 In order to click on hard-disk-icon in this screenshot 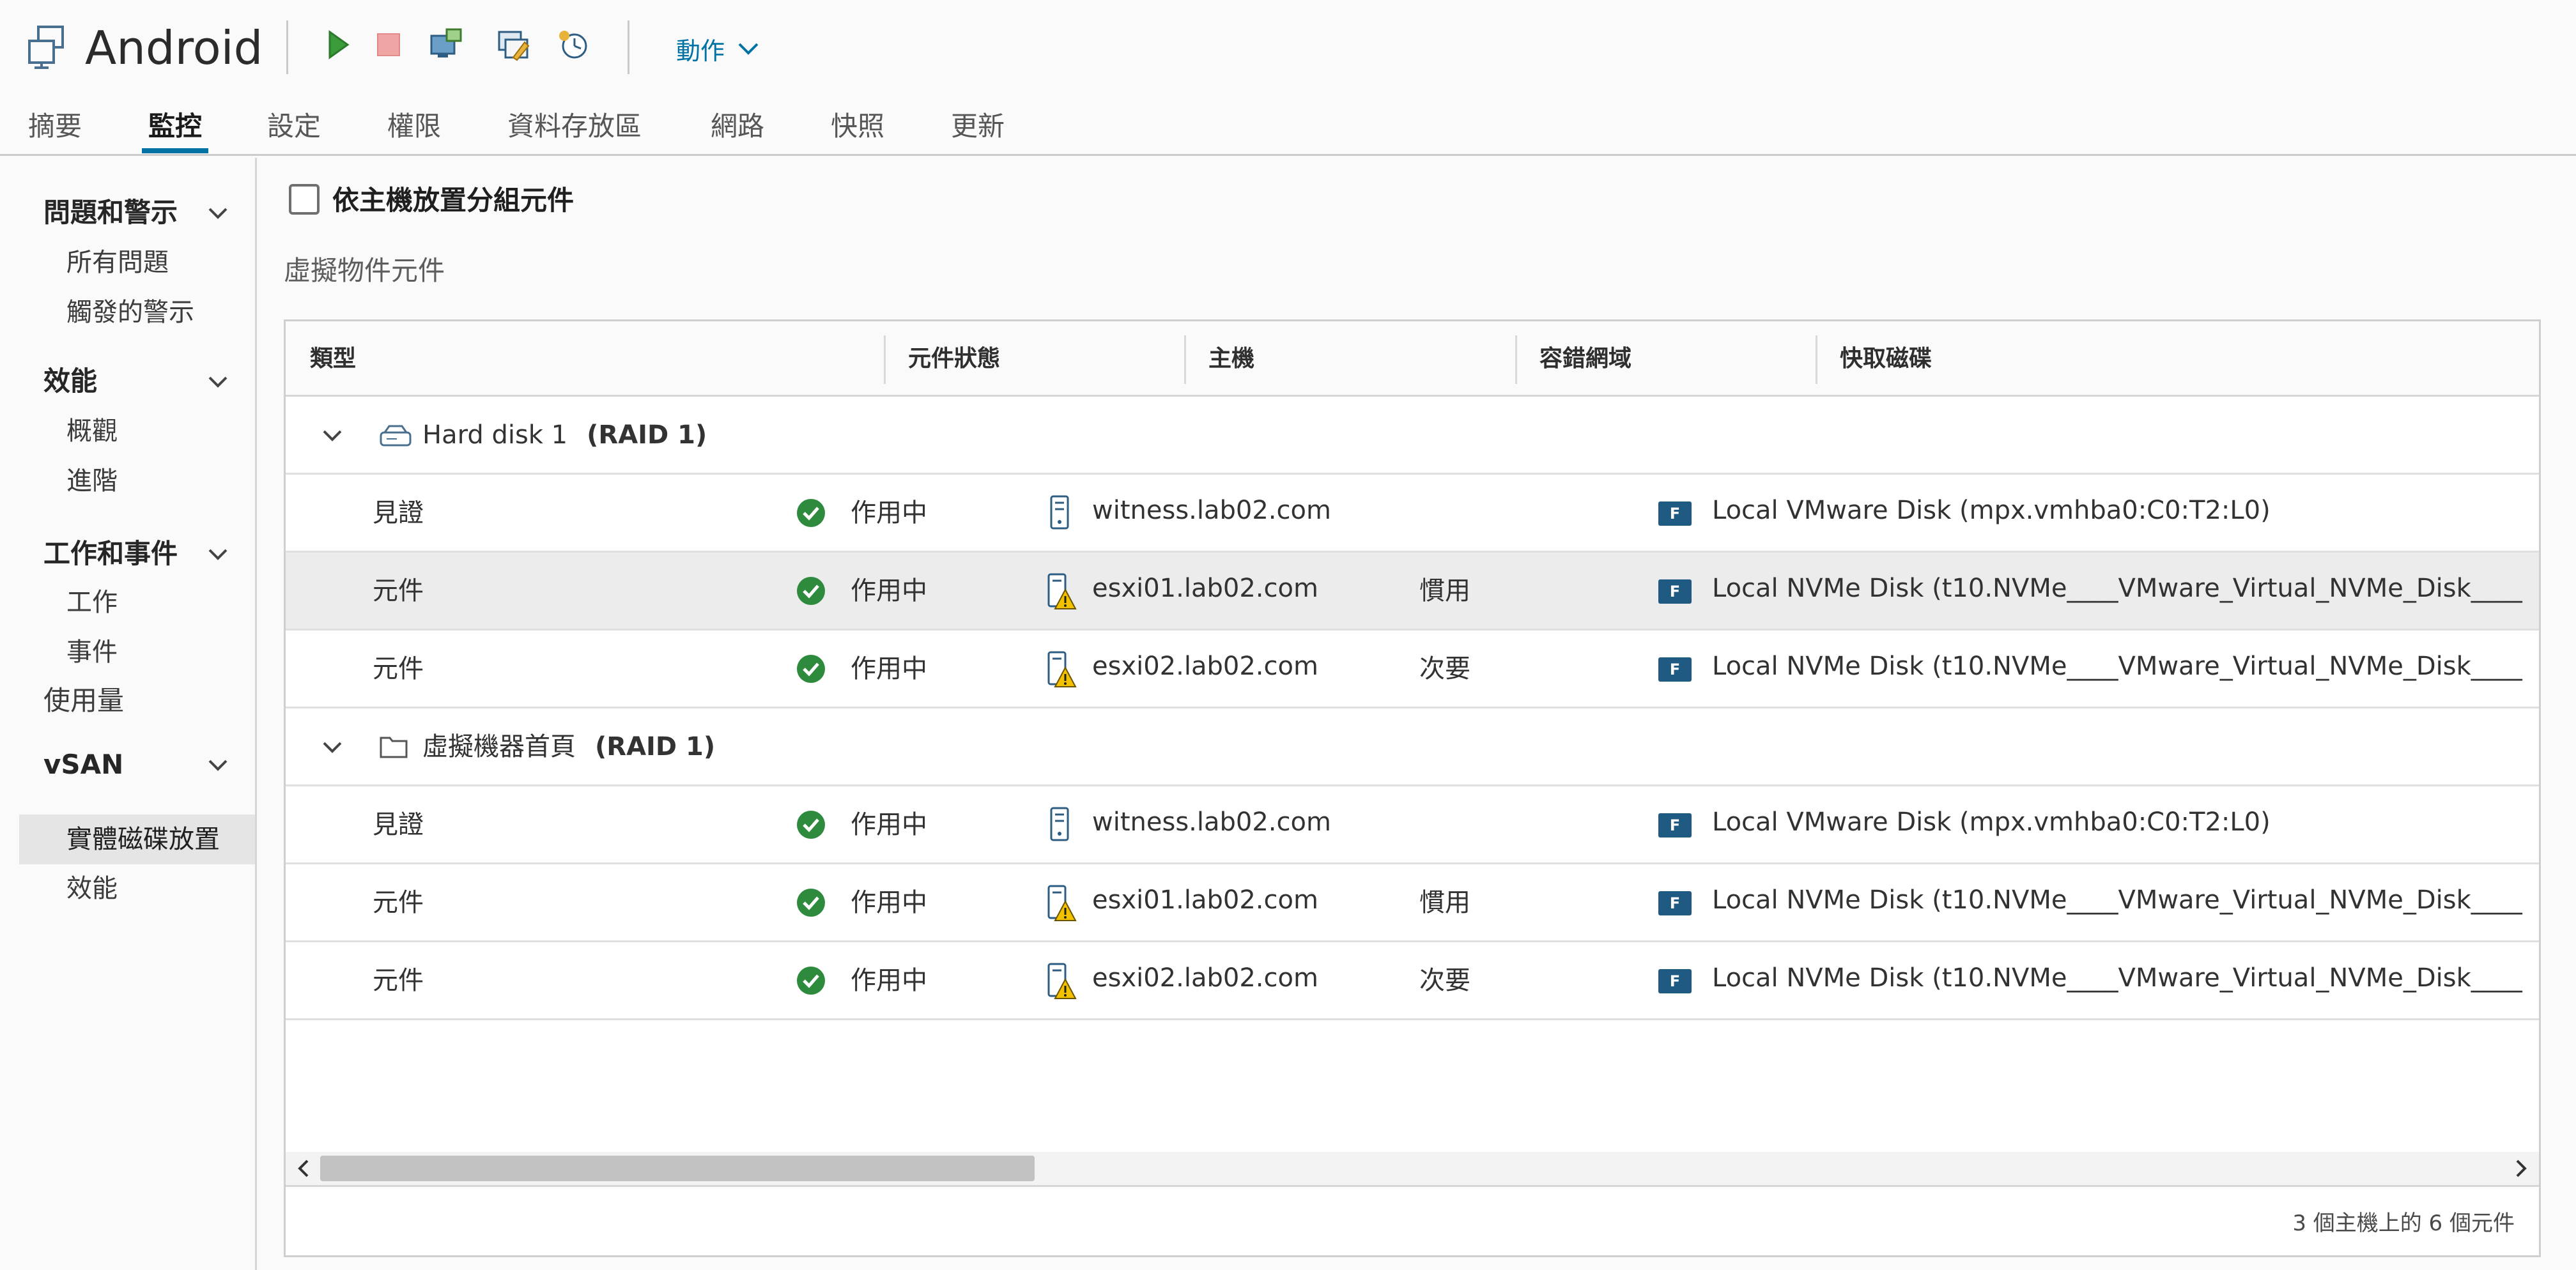, I will do `click(395, 436)`.